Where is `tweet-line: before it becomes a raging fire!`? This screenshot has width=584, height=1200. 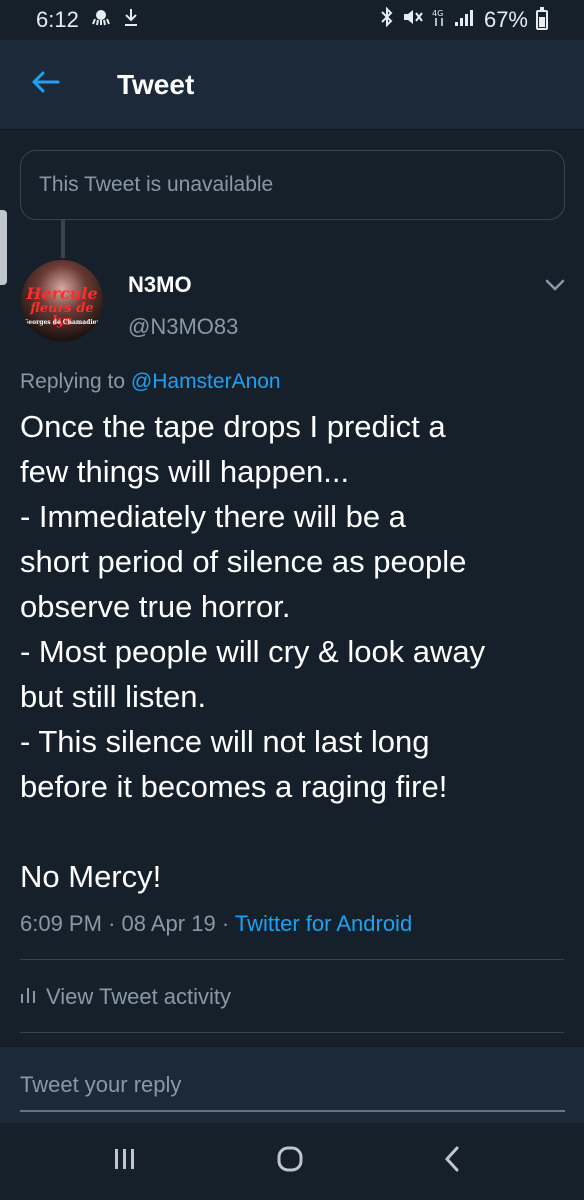
tweet-line: before it becomes a raging fire! is located at coordinates (234, 786).